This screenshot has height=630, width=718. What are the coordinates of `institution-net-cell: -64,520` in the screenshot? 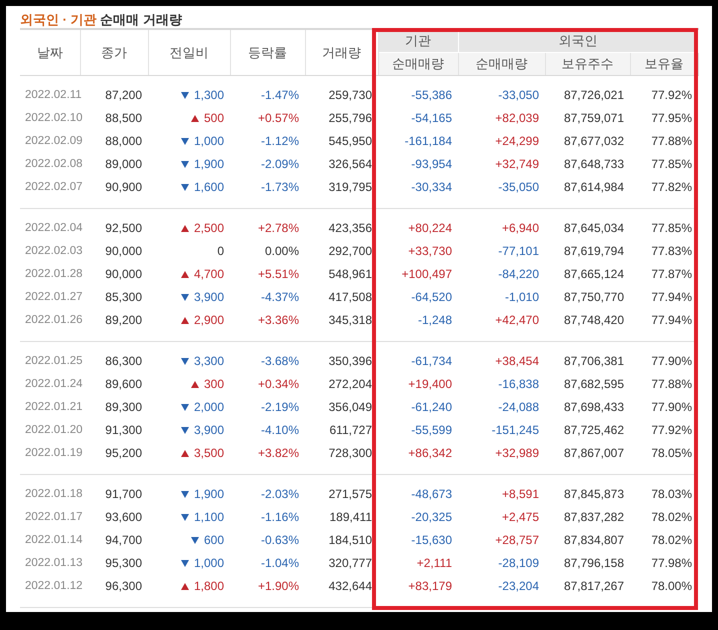 It's located at (431, 297).